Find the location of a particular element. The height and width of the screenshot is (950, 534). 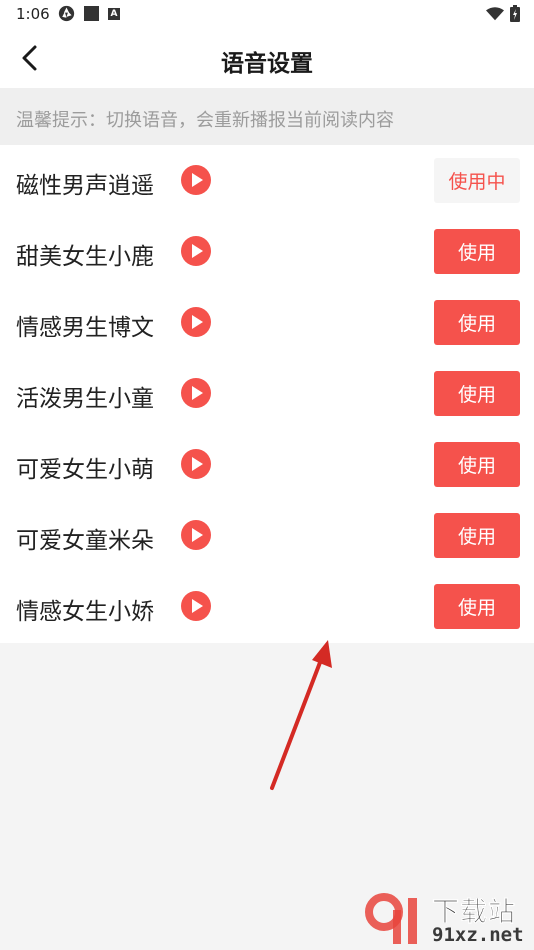

voice-name: 活泼男生小童 is located at coordinates (85, 399).